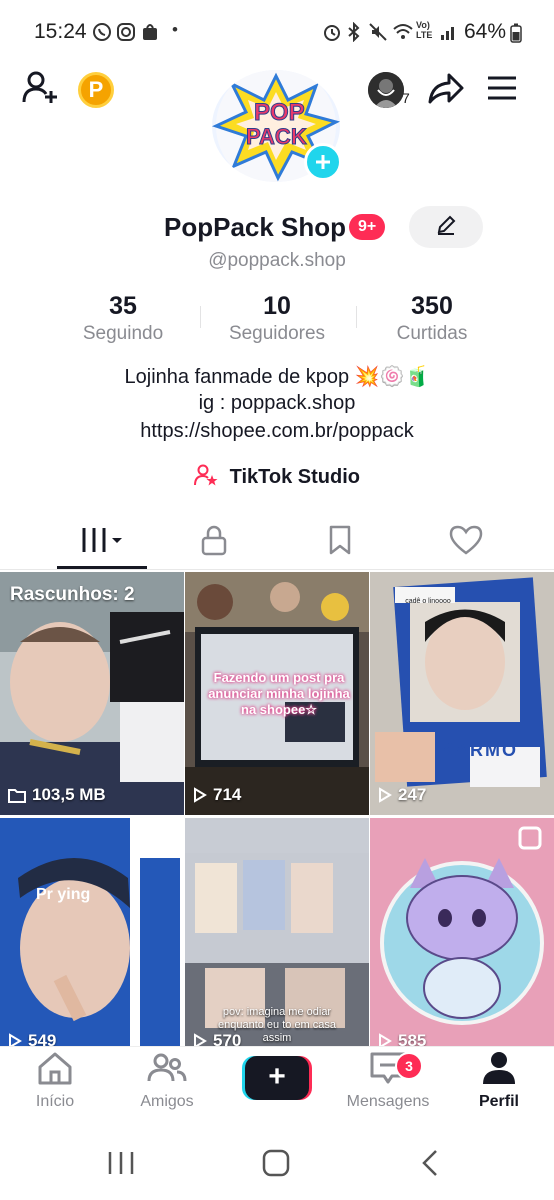 The width and height of the screenshot is (554, 1200). I want to click on view-count: 714, so click(217, 795).